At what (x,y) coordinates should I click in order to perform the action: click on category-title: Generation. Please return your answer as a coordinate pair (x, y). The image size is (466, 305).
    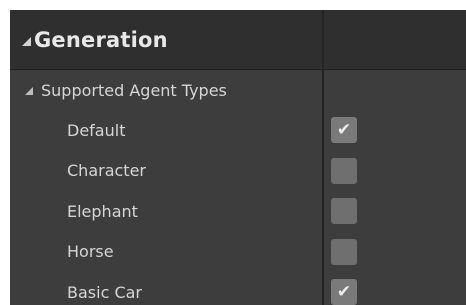
    Looking at the image, I should click on (101, 39).